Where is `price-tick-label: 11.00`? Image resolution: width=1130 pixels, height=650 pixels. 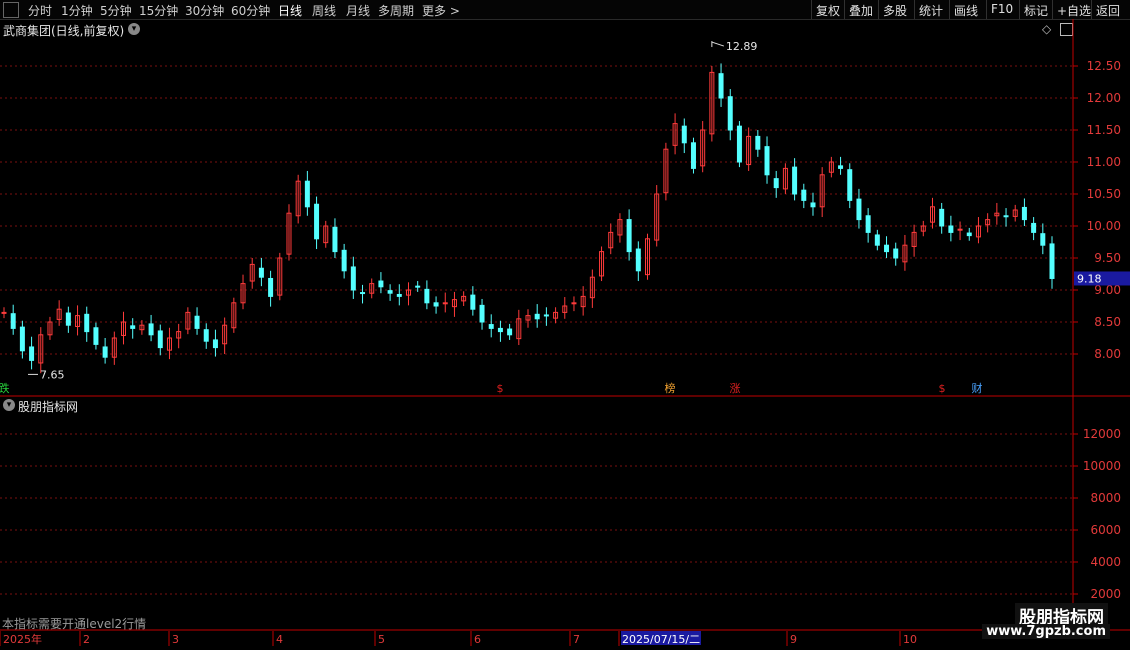 price-tick-label: 11.00 is located at coordinates (1104, 162).